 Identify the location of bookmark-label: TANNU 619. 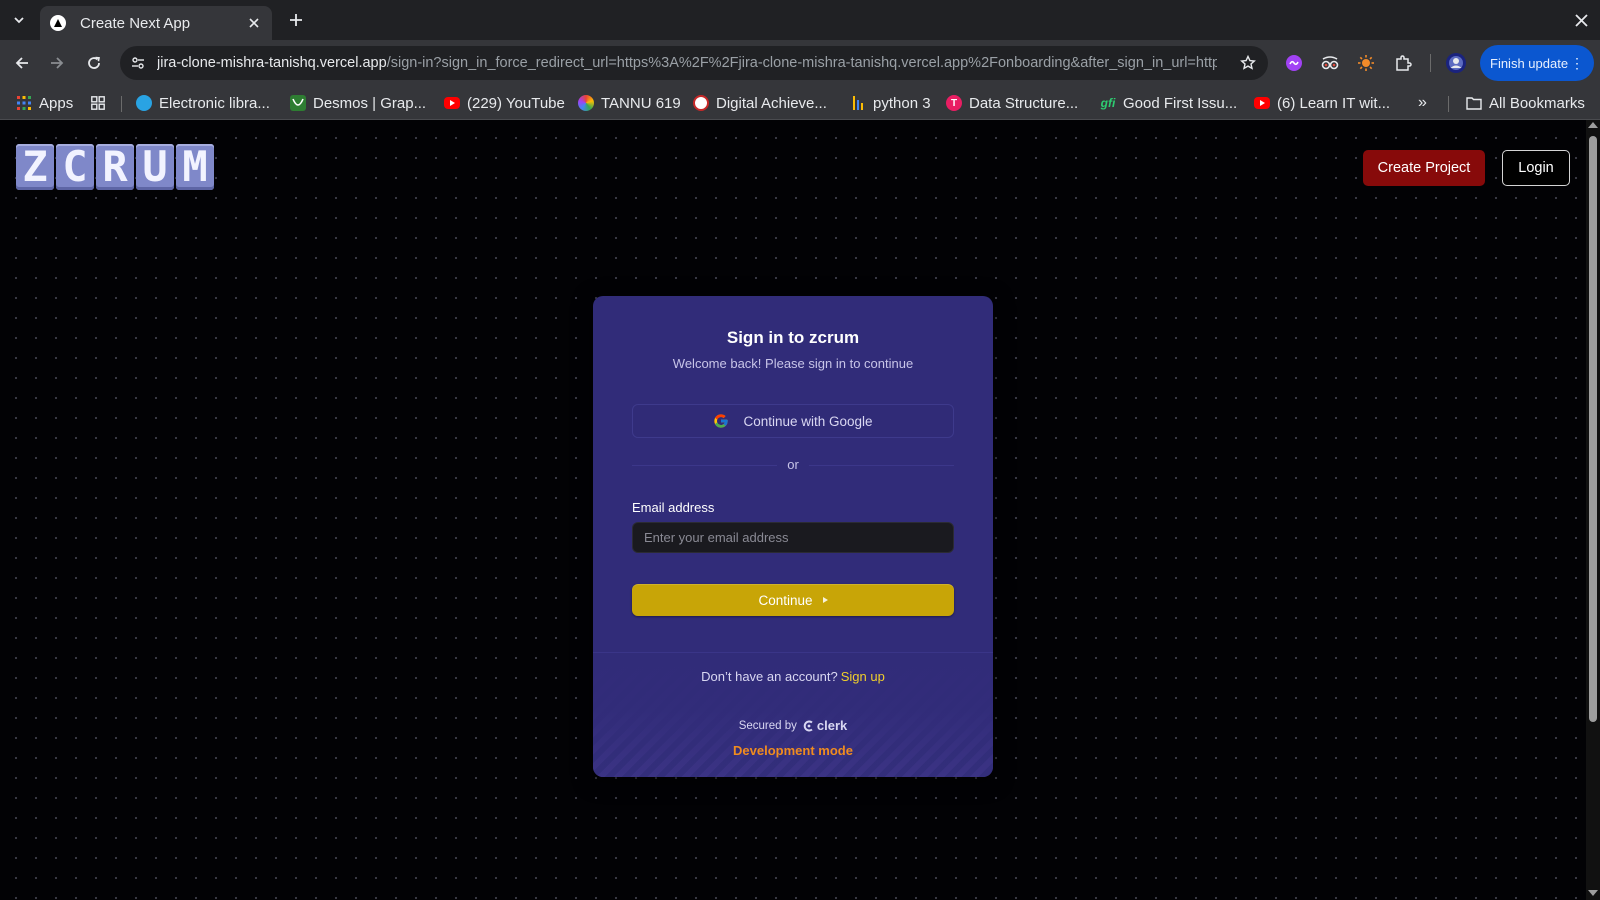
(641, 103).